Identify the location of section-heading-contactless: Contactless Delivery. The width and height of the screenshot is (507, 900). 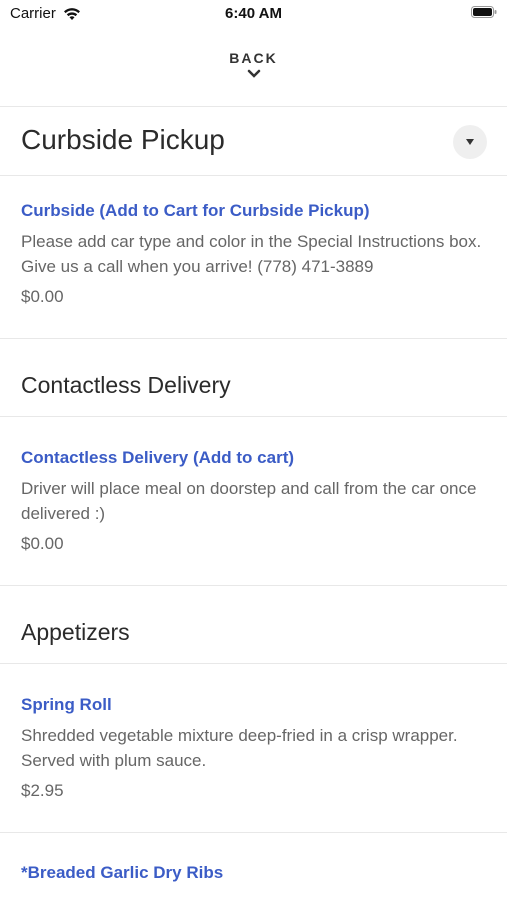
(126, 385).